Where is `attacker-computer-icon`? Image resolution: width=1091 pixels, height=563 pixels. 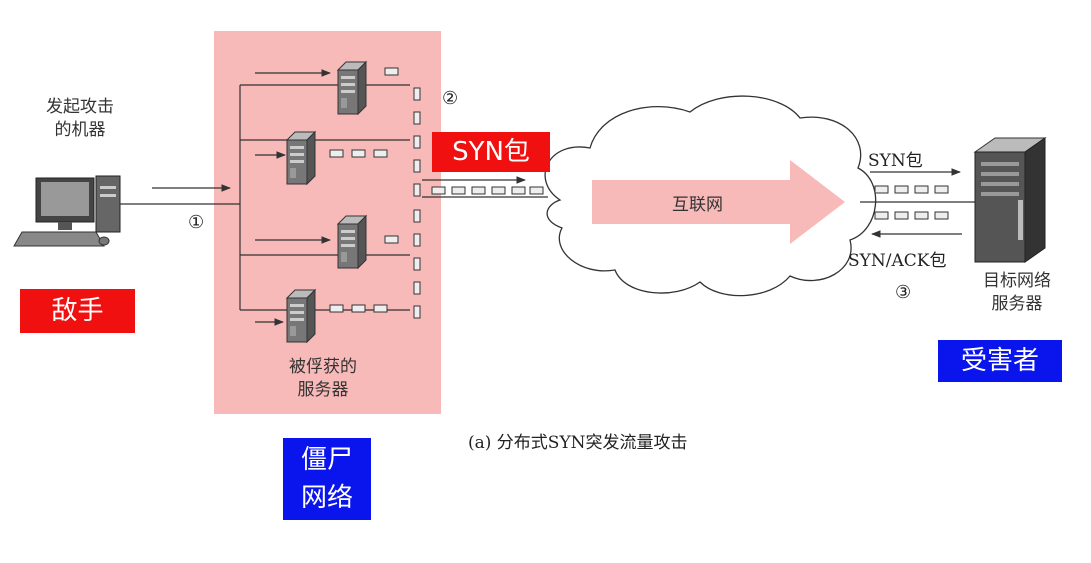
attacker-computer-icon is located at coordinates (67, 211).